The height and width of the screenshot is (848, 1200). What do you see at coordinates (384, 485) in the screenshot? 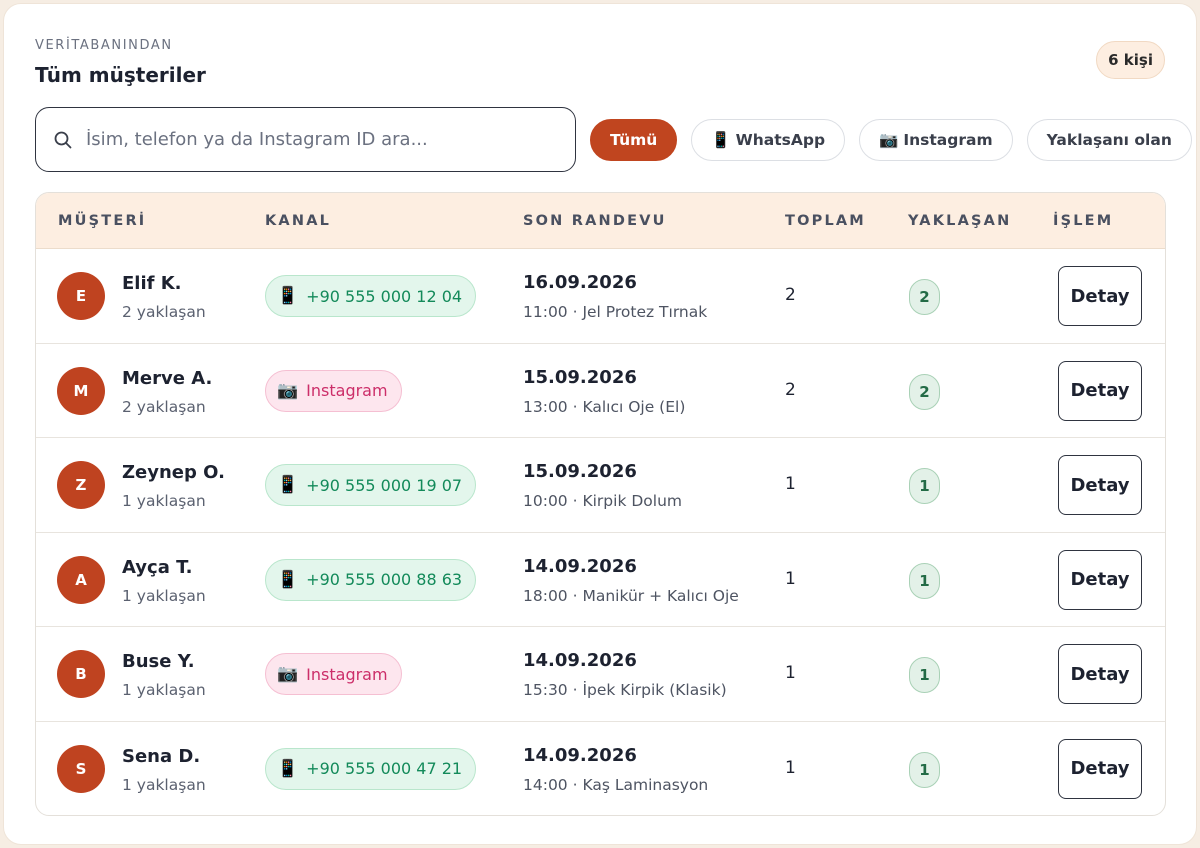
I see `channel-text: +90 555 000 19 07` at bounding box center [384, 485].